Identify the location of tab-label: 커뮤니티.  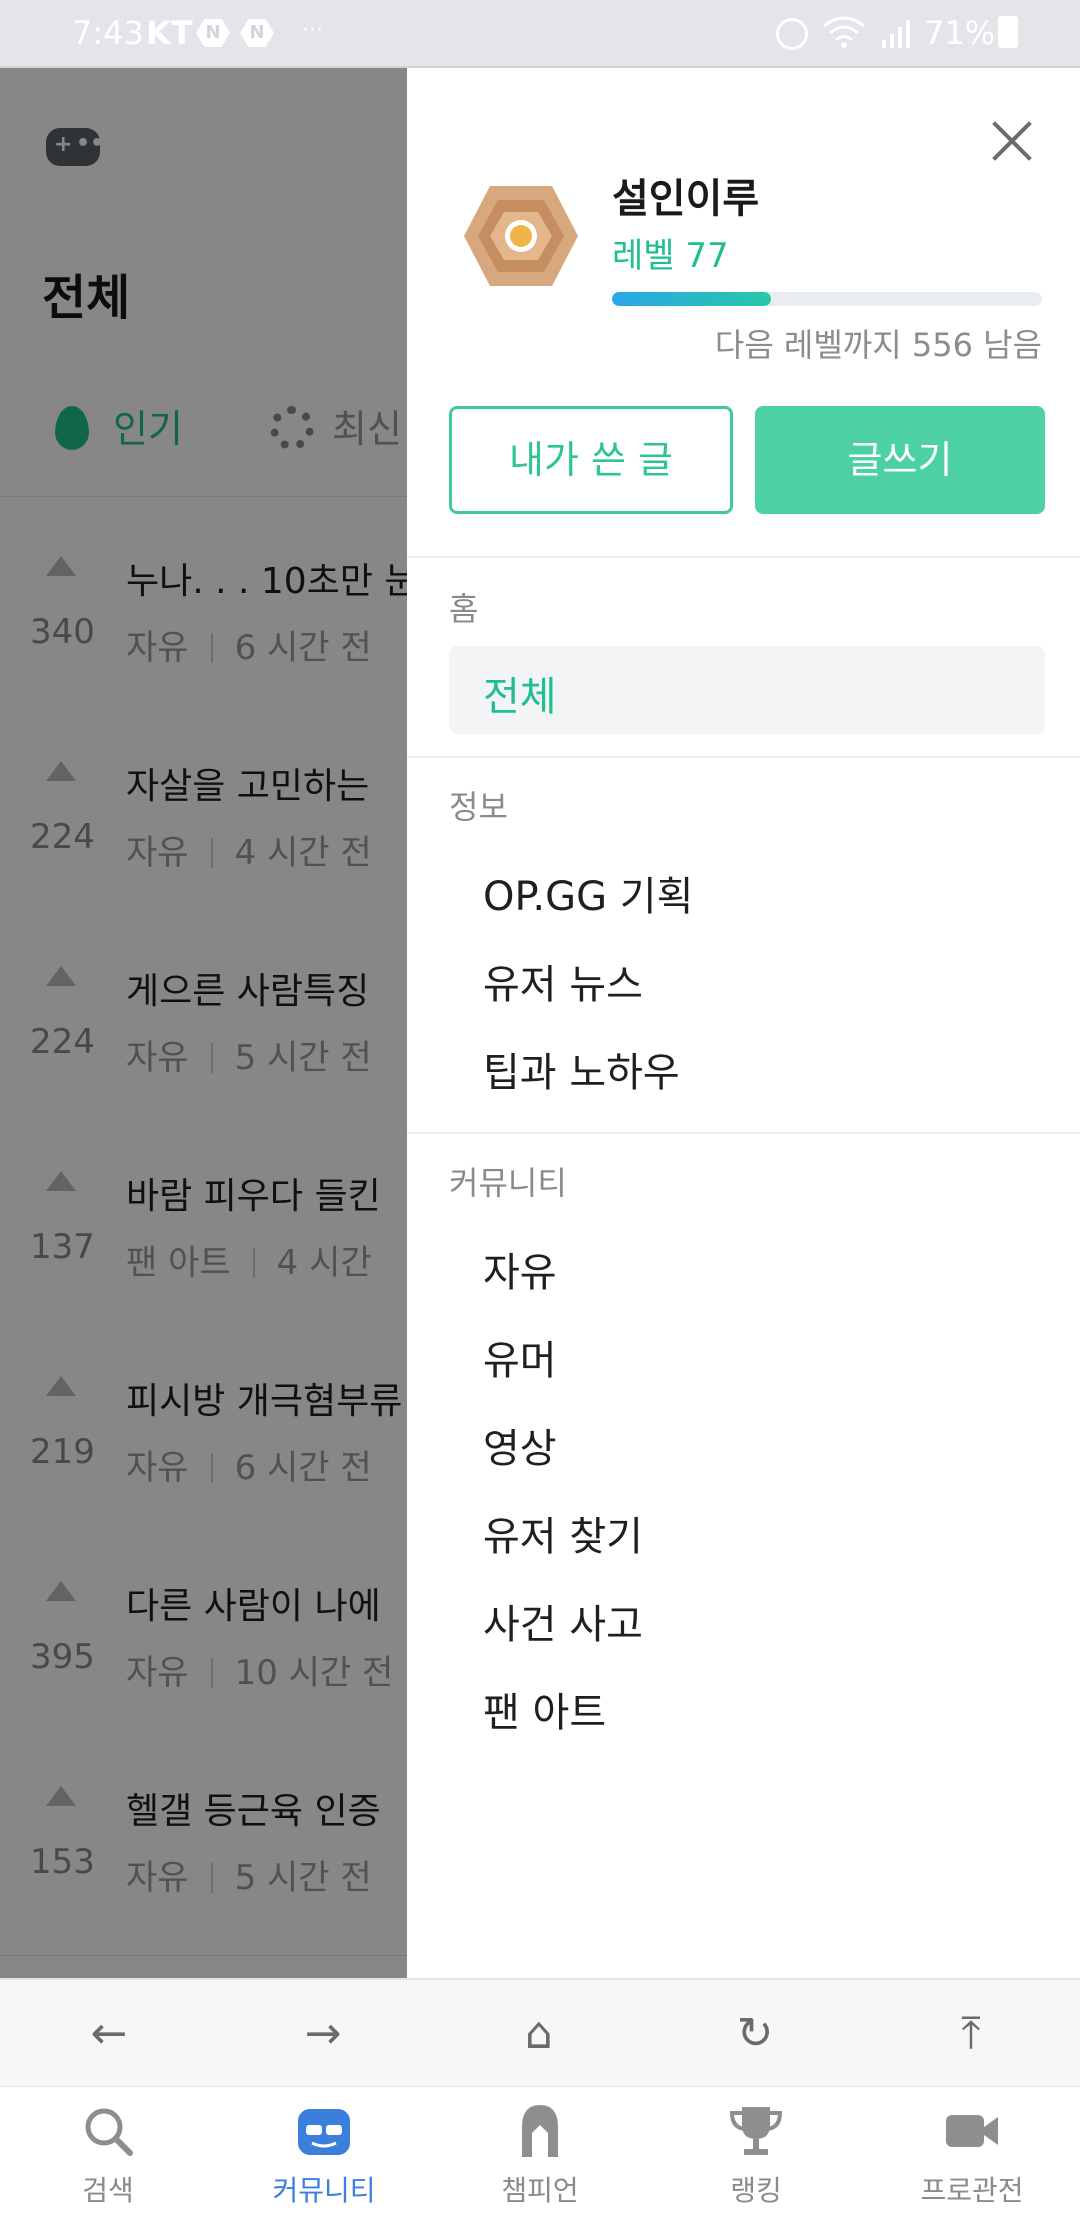
(324, 2190).